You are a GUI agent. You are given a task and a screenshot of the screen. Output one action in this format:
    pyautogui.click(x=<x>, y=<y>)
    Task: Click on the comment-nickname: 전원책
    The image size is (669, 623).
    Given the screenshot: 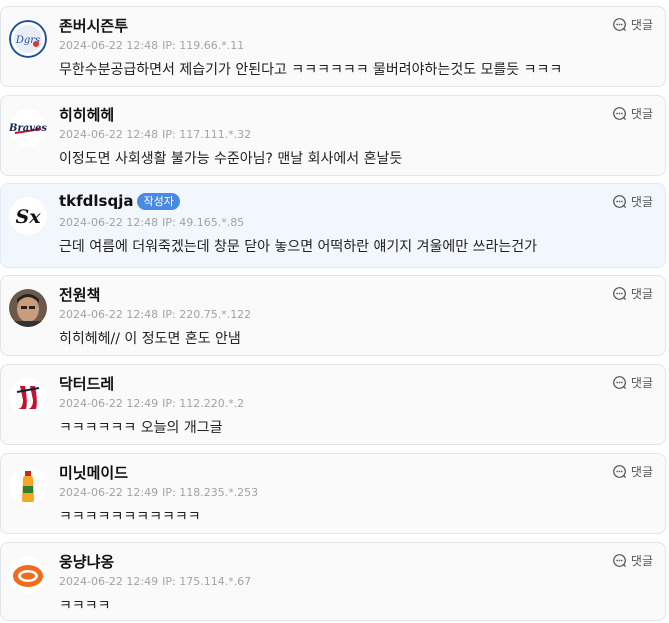 What is the action you would take?
    pyautogui.click(x=79, y=294)
    